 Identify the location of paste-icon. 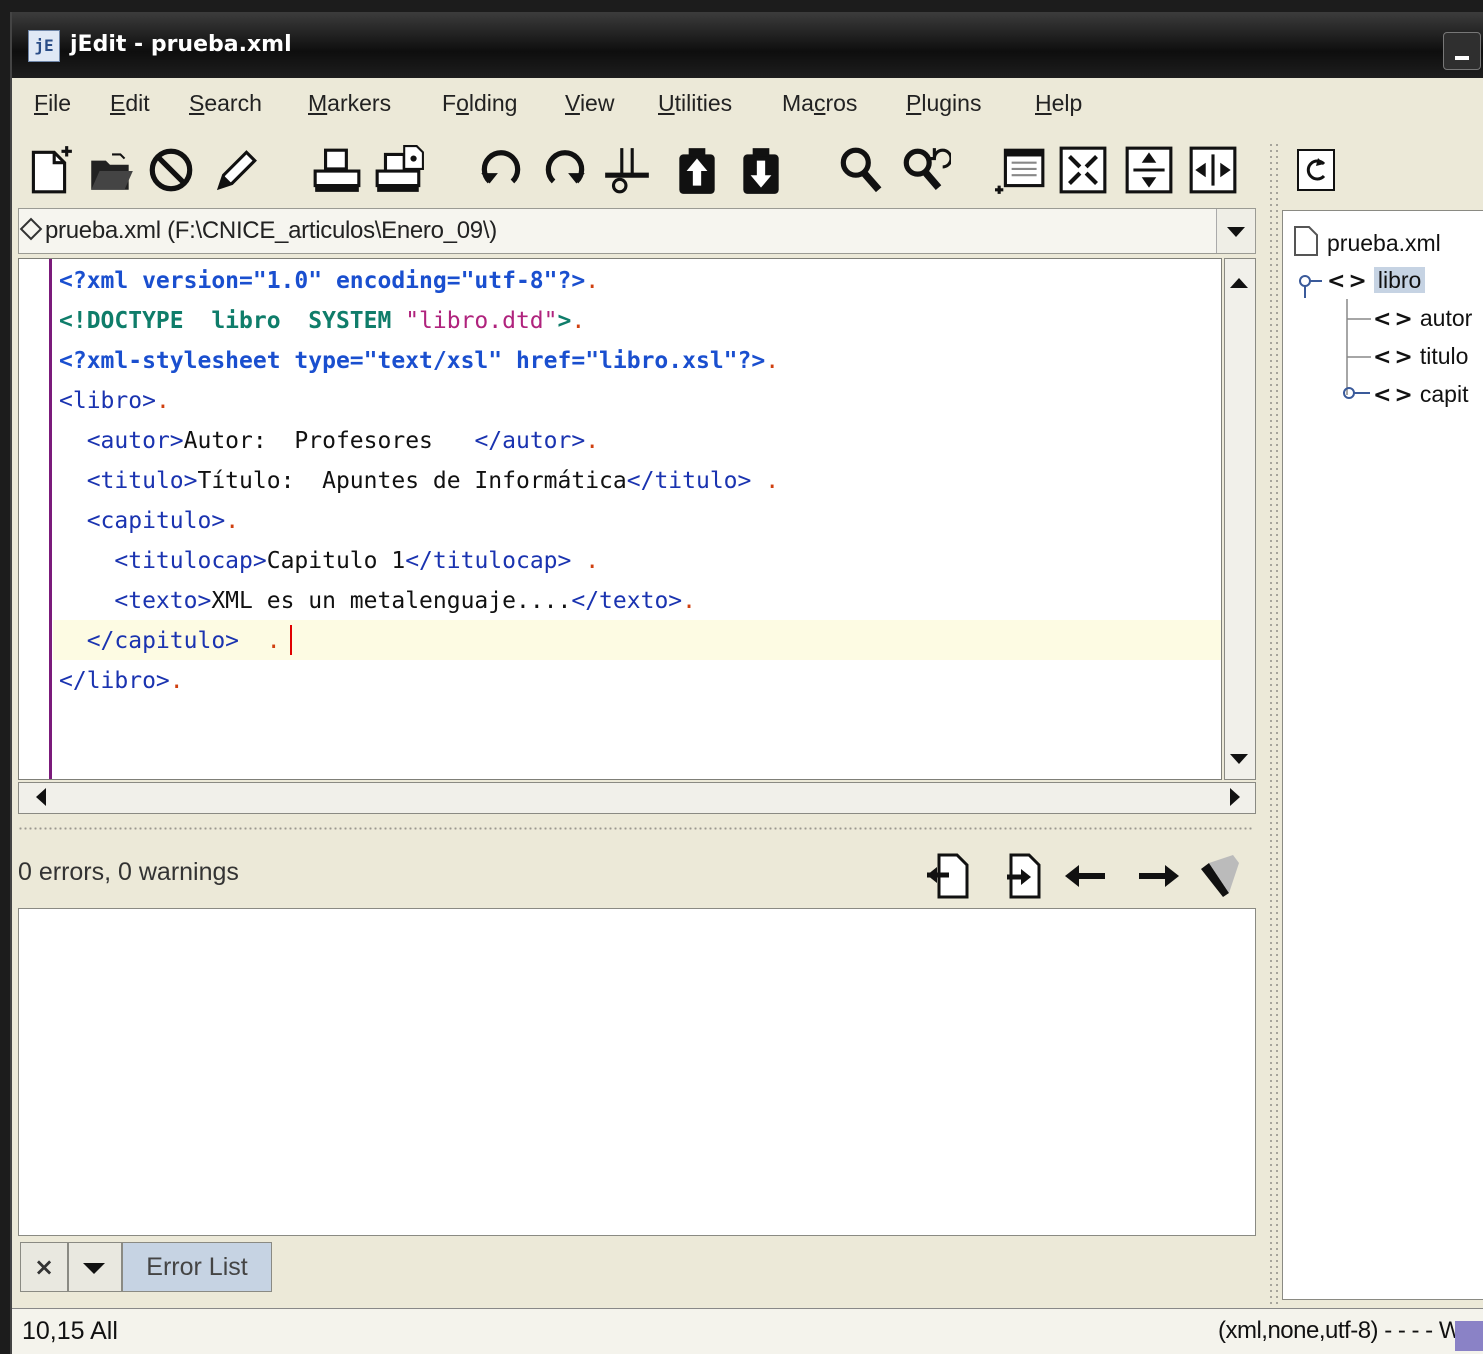
(761, 170).